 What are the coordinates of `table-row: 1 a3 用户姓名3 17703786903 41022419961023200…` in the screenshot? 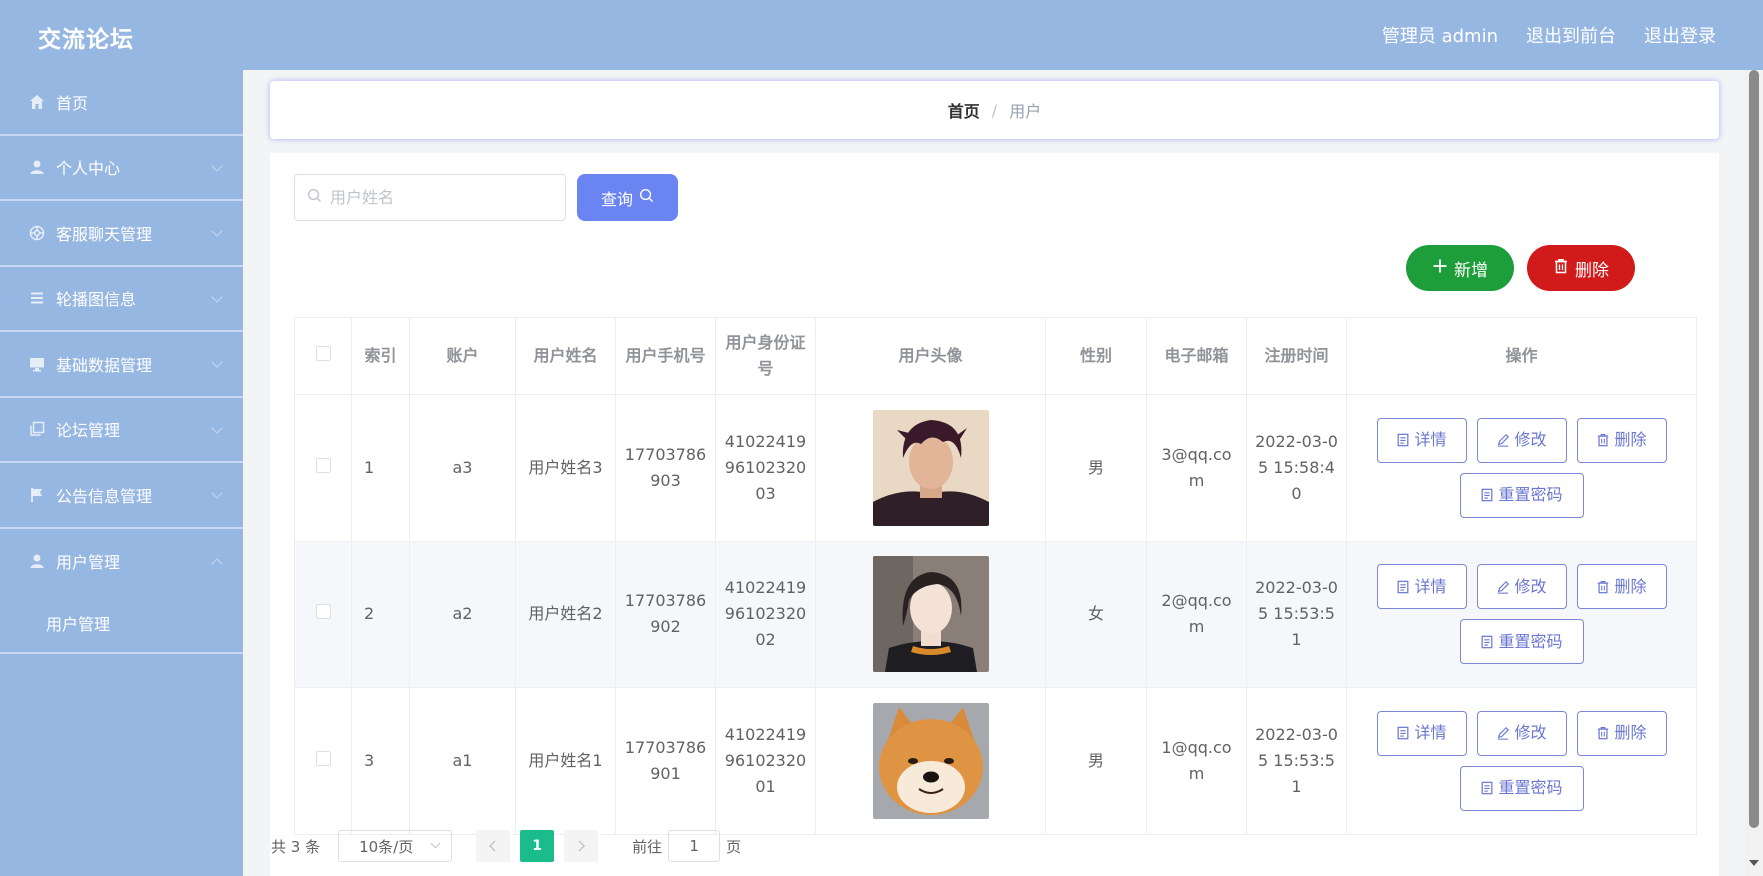 It's located at (995, 468).